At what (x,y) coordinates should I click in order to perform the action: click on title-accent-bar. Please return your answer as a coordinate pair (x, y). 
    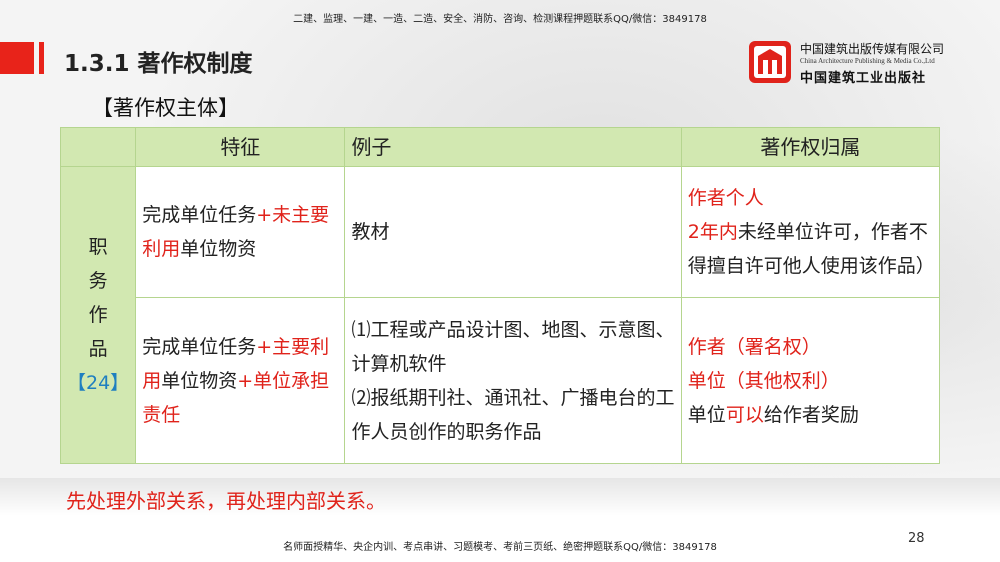
    Looking at the image, I should click on (17, 58).